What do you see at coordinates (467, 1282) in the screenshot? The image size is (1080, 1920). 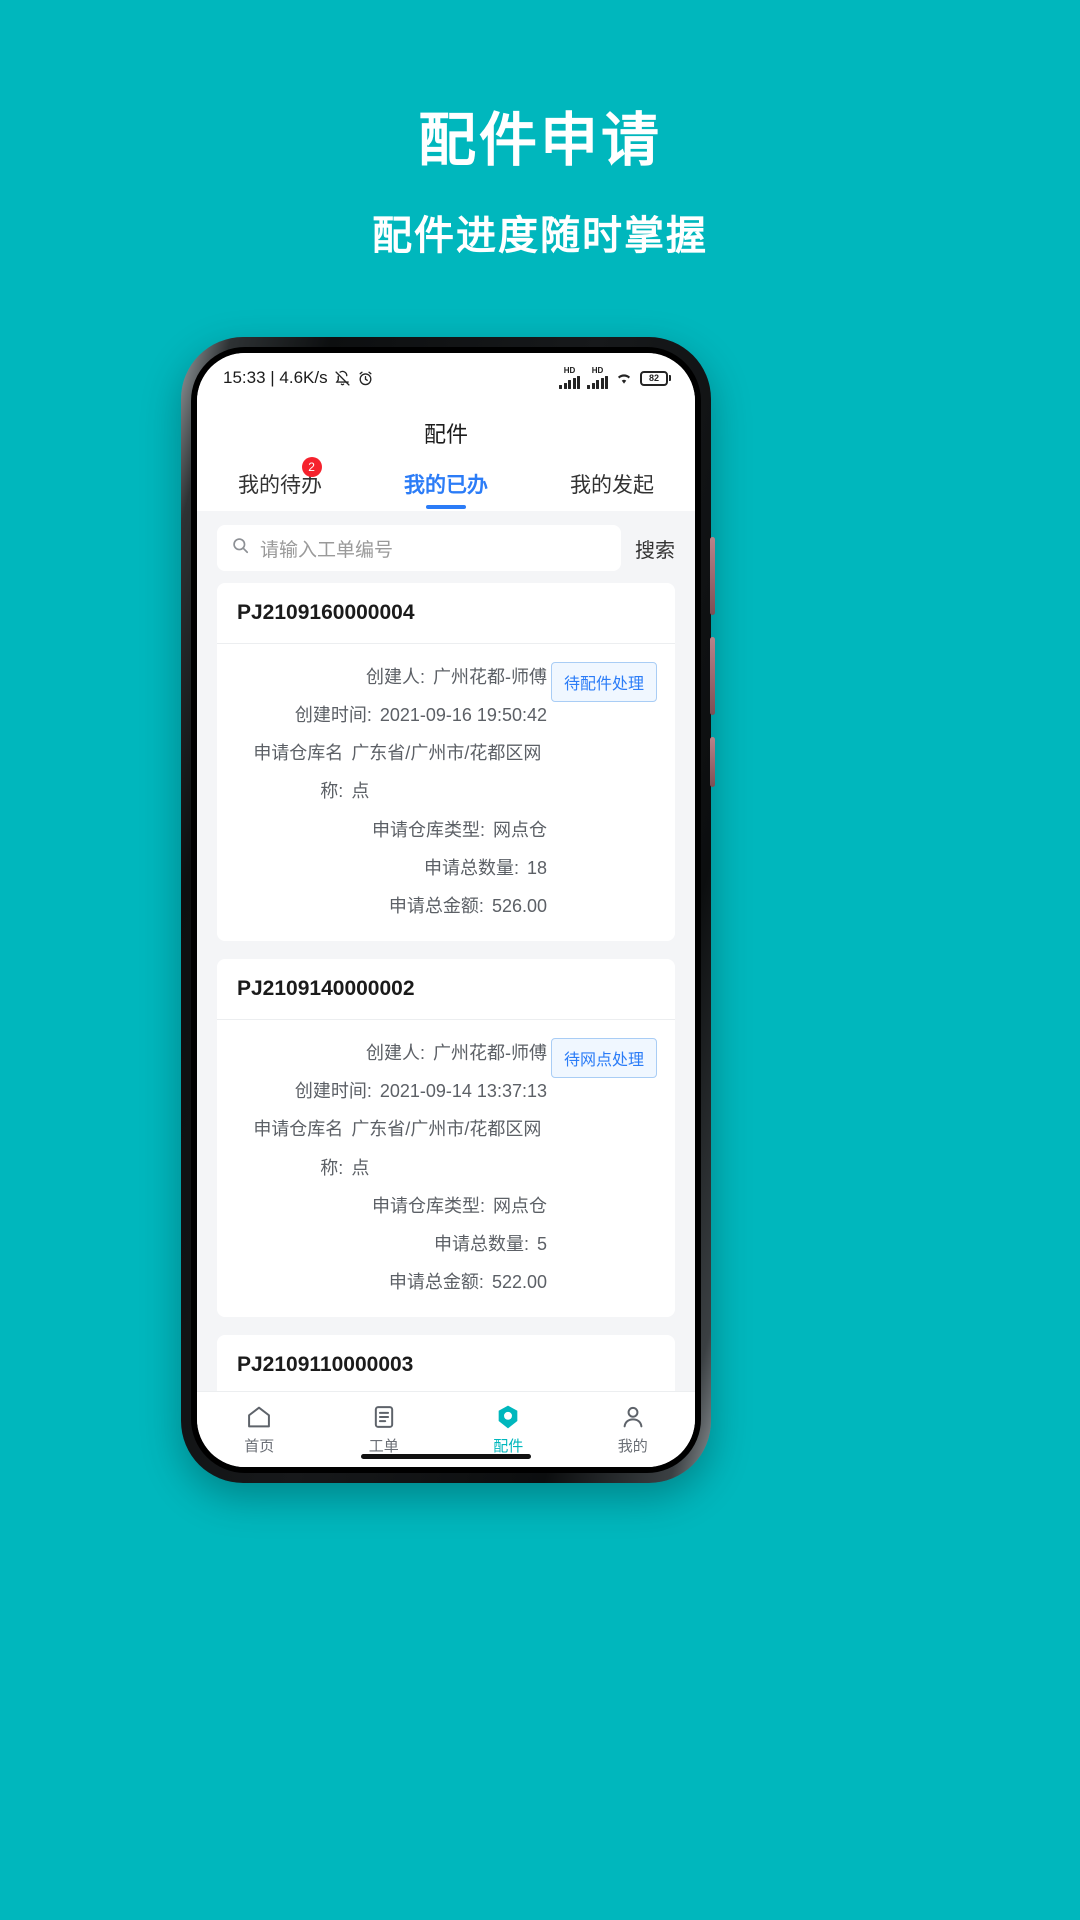 I see `field-total-amount: 申请总金额: 522.00` at bounding box center [467, 1282].